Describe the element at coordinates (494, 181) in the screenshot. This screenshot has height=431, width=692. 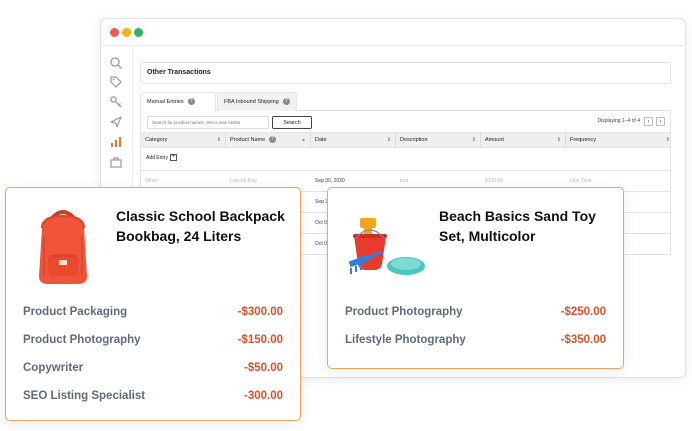
I see `cell-amount: $100.00` at that location.